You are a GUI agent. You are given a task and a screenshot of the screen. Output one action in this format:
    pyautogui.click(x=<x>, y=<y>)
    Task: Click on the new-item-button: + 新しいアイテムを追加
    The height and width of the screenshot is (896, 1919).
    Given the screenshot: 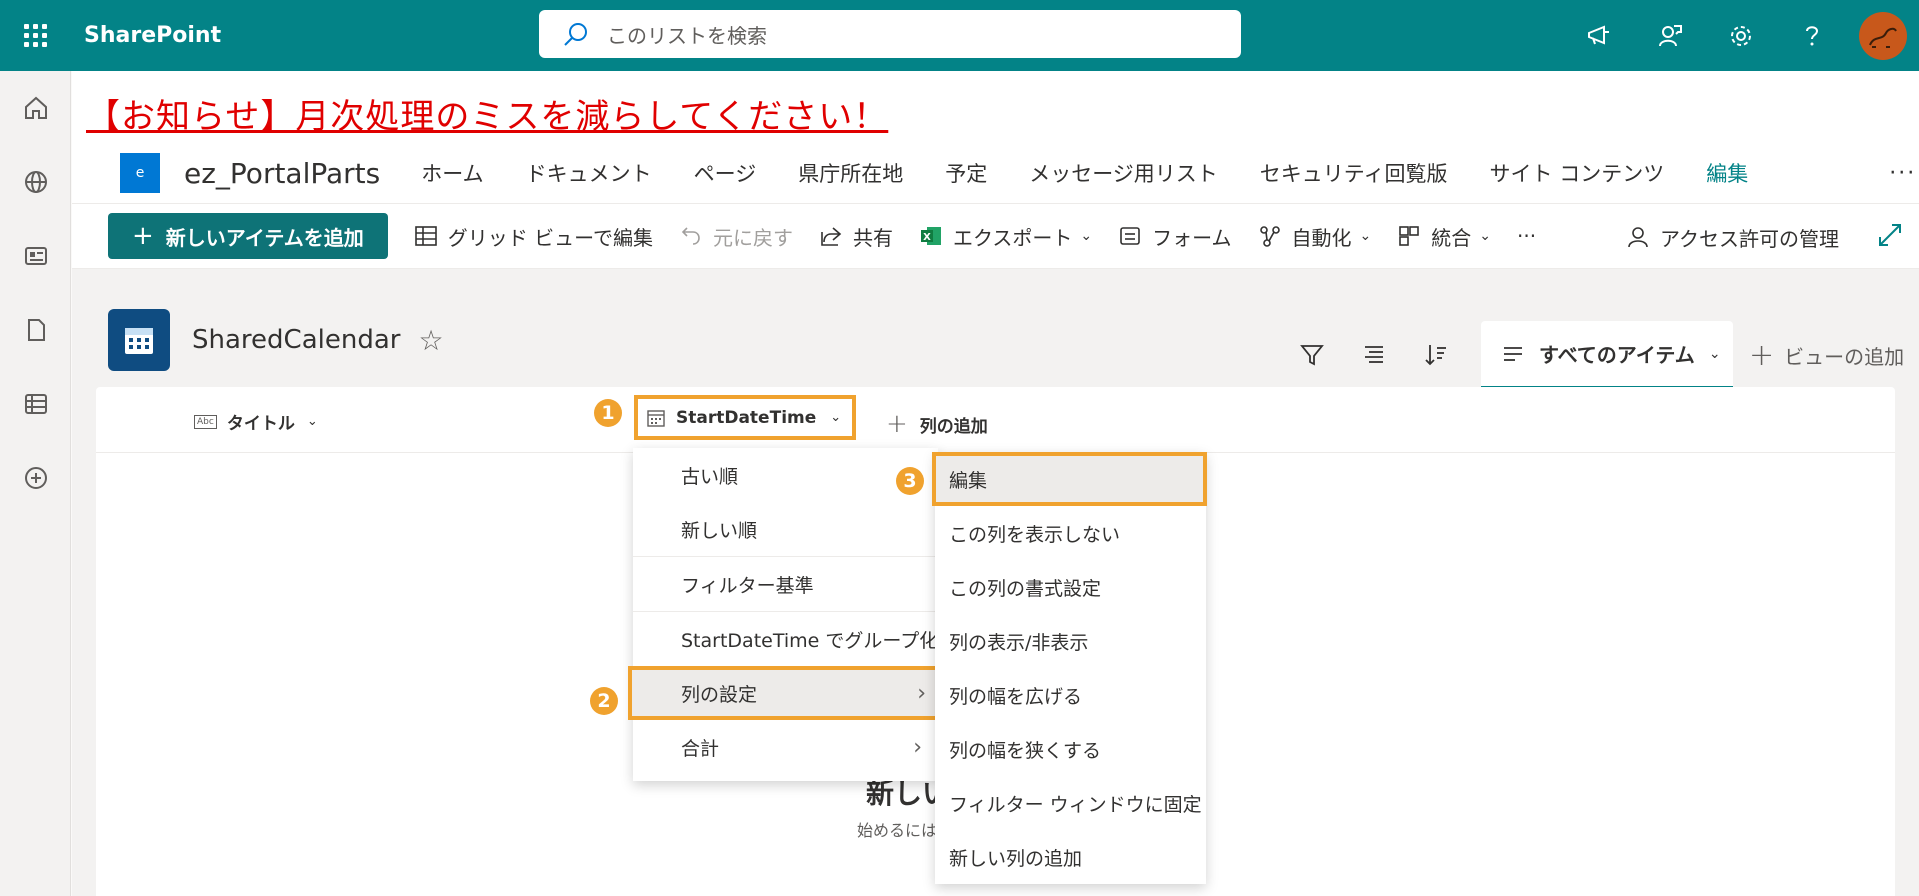 What is the action you would take?
    pyautogui.click(x=248, y=236)
    